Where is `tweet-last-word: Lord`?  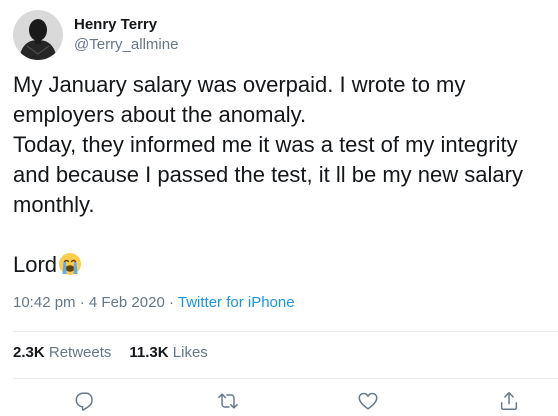
tweet-last-word: Lord is located at coordinates (35, 264).